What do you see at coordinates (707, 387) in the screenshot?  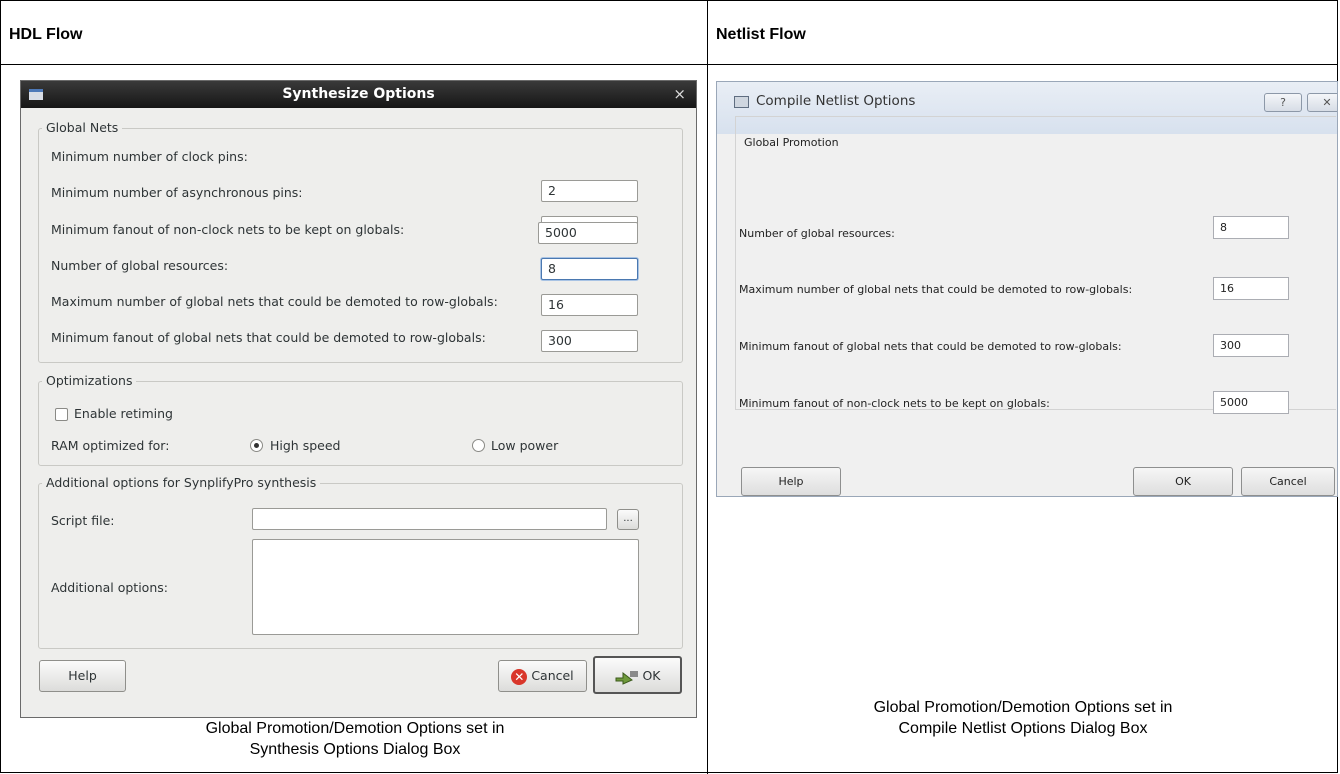 I see `table-column-divider` at bounding box center [707, 387].